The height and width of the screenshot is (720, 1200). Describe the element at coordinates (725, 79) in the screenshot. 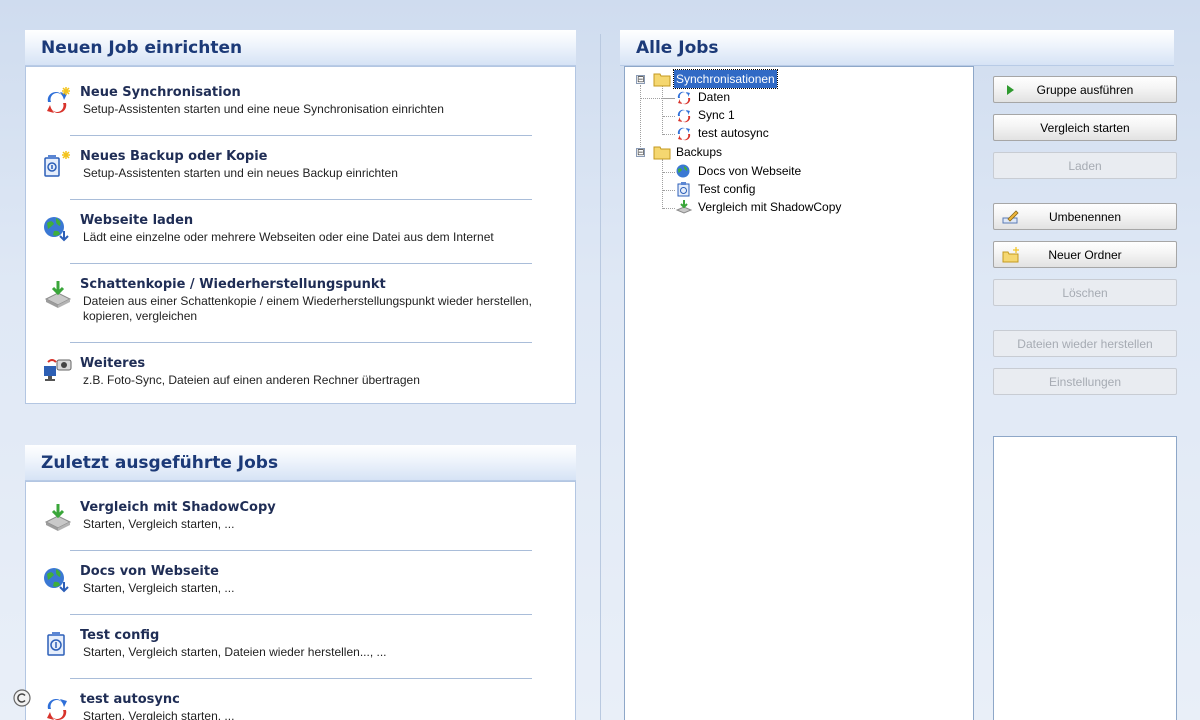

I see `tree-folder-label: Synchronisationen` at that location.